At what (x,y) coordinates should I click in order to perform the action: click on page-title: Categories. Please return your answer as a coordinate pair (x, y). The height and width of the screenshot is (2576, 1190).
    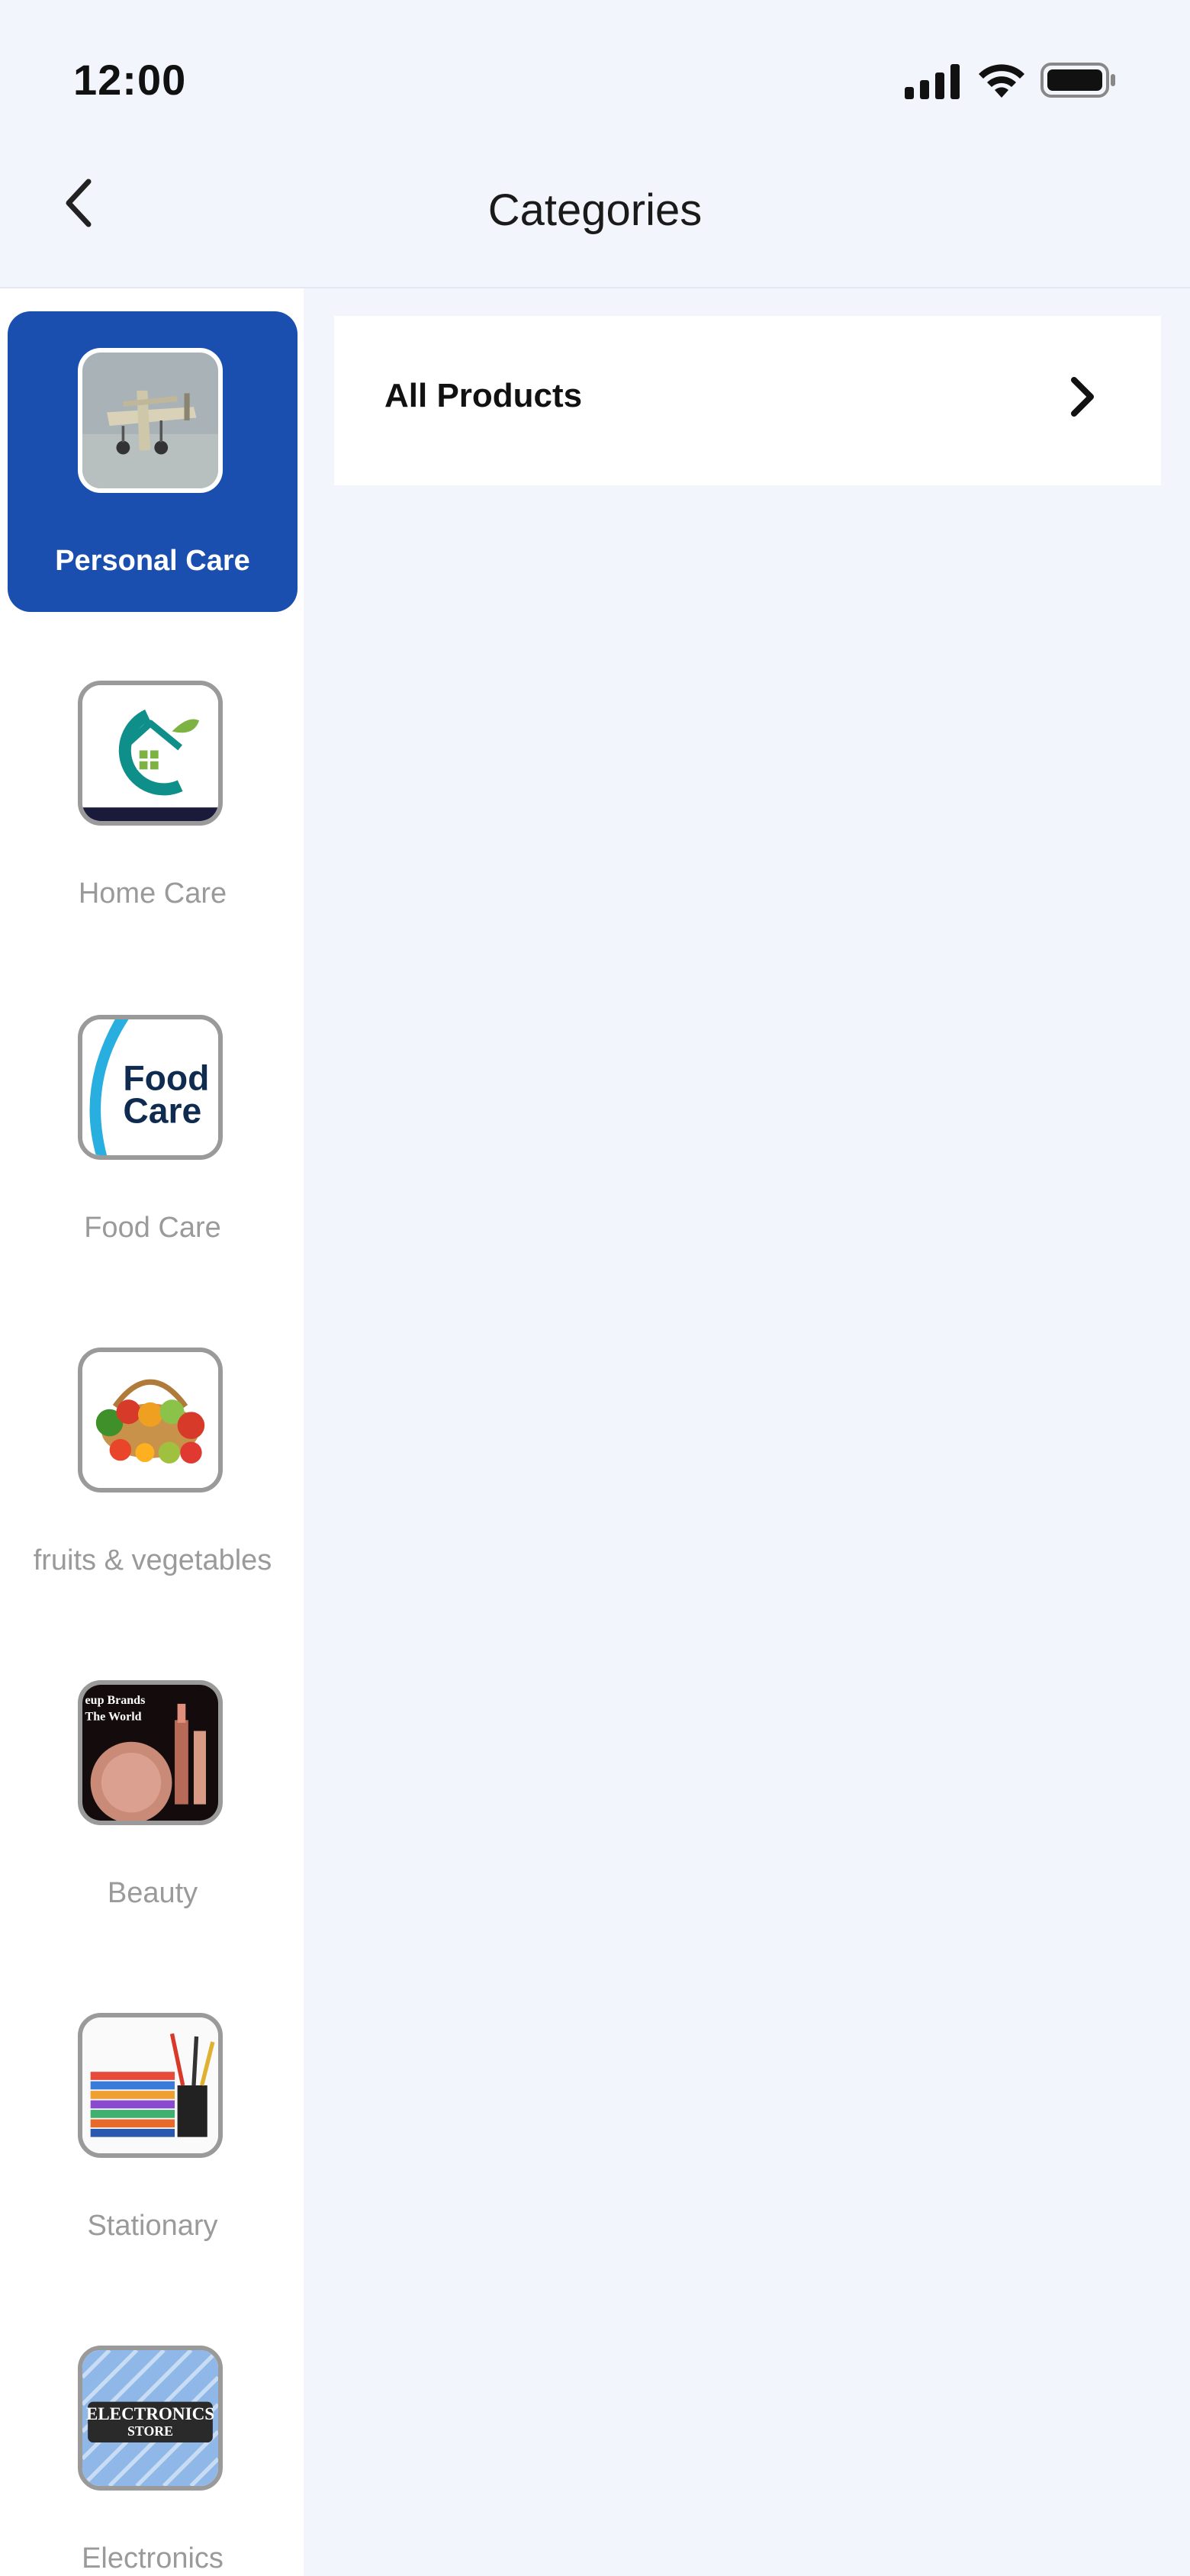
    Looking at the image, I should click on (595, 210).